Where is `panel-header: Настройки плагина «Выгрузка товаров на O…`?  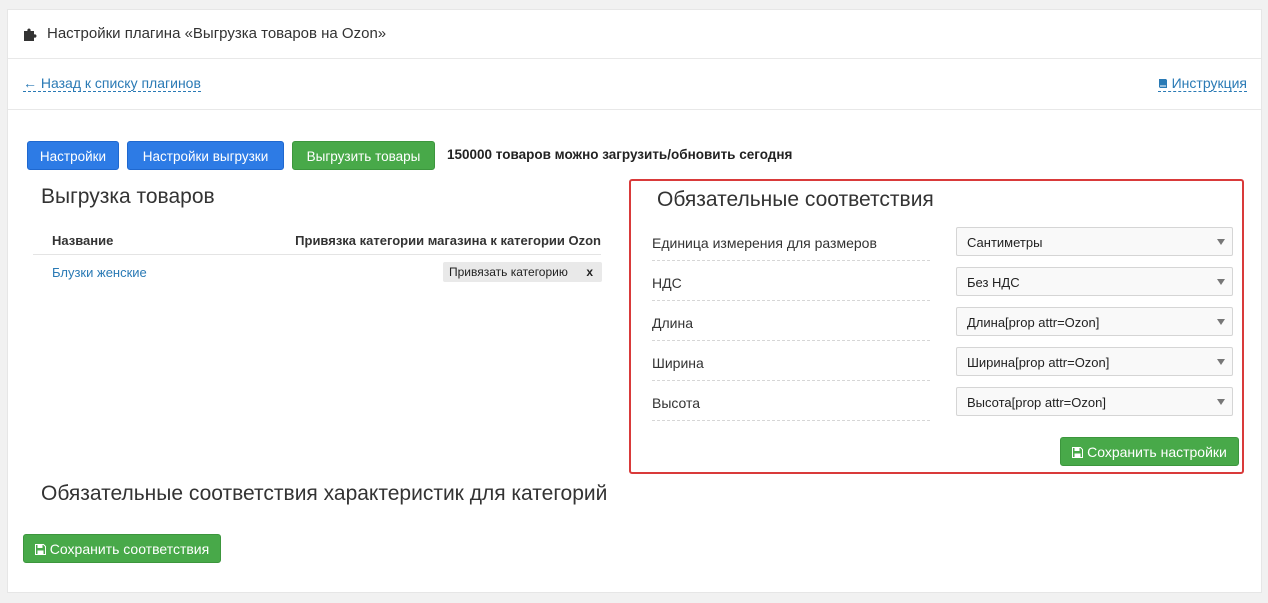
panel-header: Настройки плагина «Выгрузка товаров на O… is located at coordinates (634, 34).